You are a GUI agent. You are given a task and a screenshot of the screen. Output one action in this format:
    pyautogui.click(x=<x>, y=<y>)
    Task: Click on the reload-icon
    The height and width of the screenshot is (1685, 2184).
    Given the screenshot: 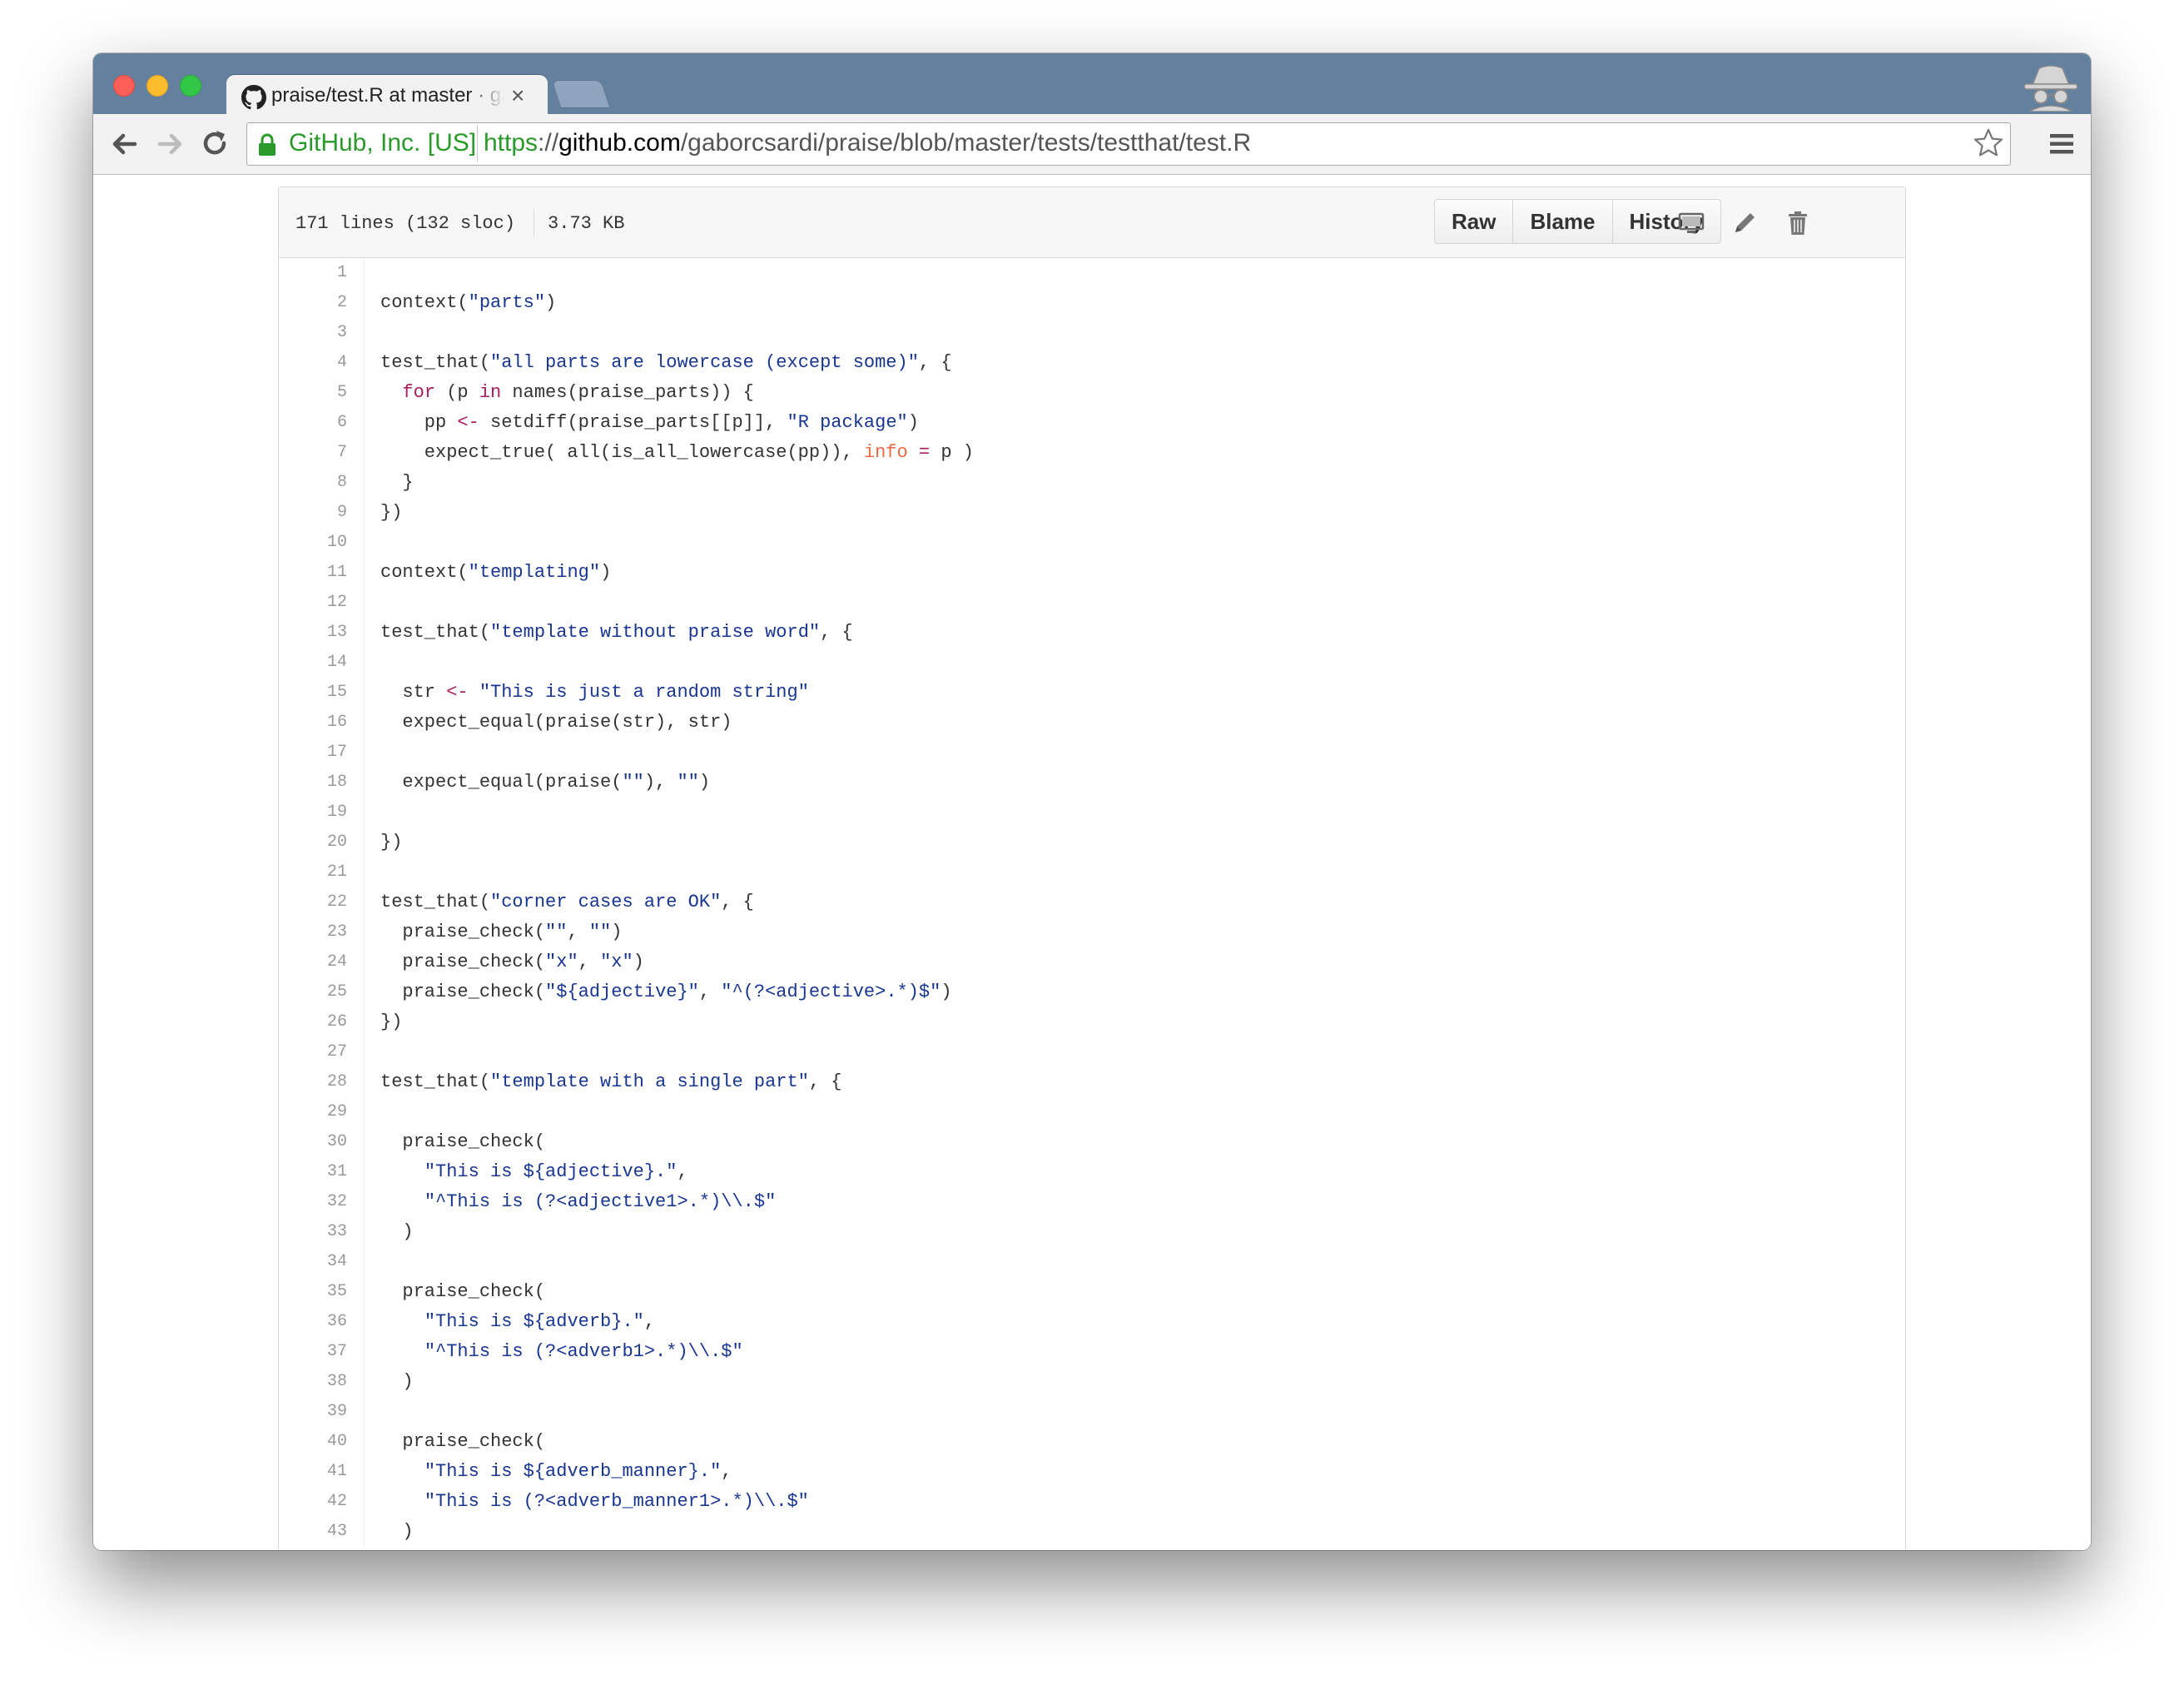 What is the action you would take?
    pyautogui.click(x=214, y=144)
    